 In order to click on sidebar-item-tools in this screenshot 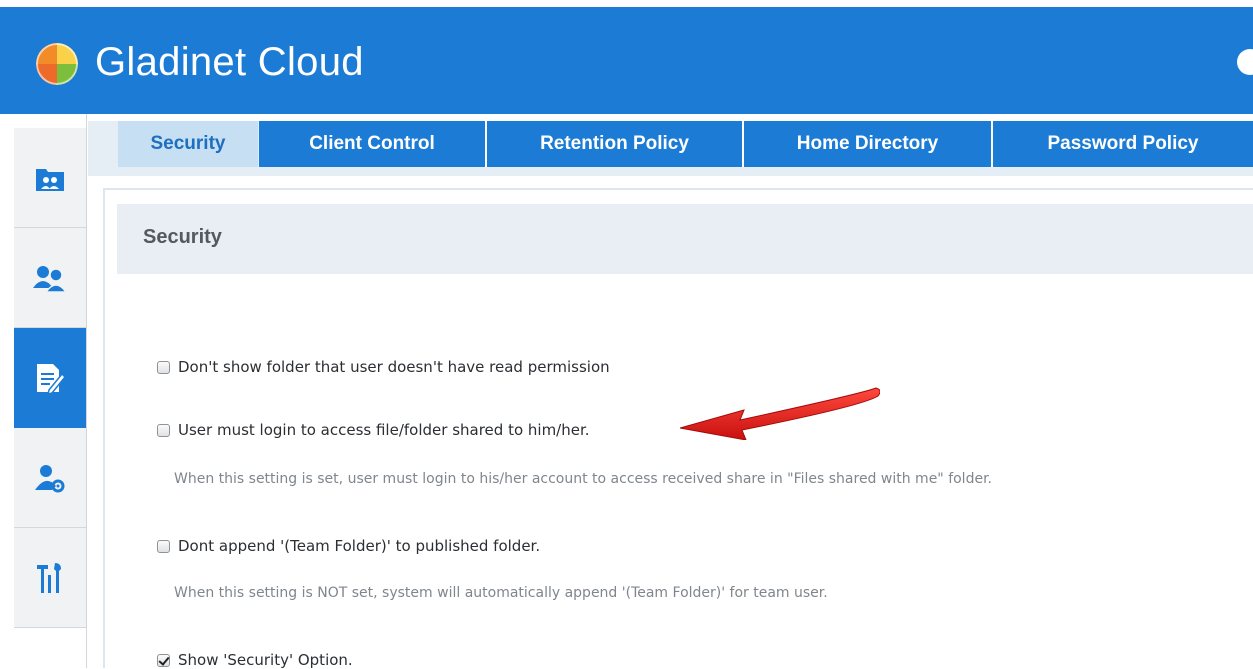, I will do `click(50, 578)`.